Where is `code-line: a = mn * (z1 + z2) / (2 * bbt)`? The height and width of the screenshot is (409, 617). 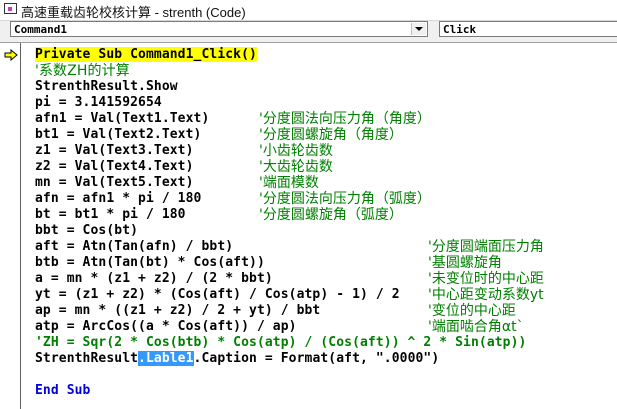 code-line: a = mn * (z1 + z2) / (2 * bbt) is located at coordinates (154, 279).